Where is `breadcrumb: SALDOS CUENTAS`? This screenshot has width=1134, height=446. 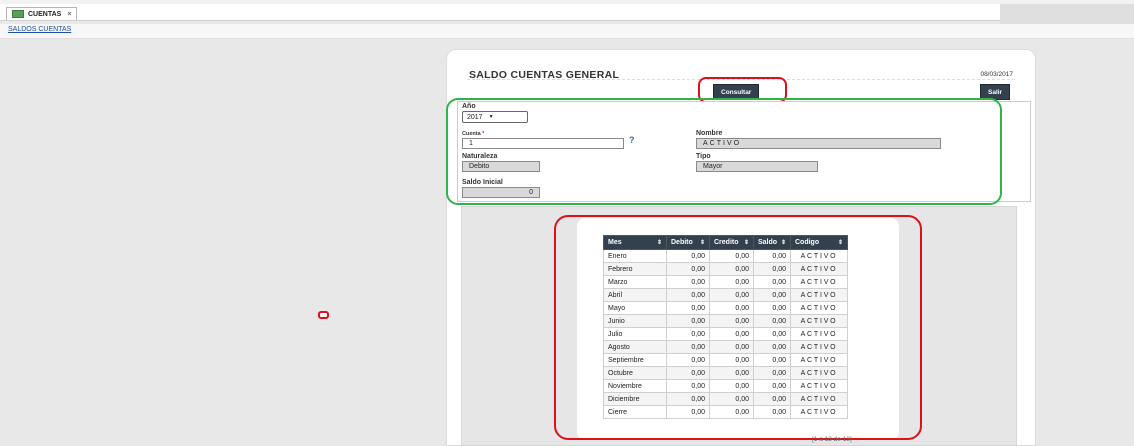 breadcrumb: SALDOS CUENTAS is located at coordinates (567, 31).